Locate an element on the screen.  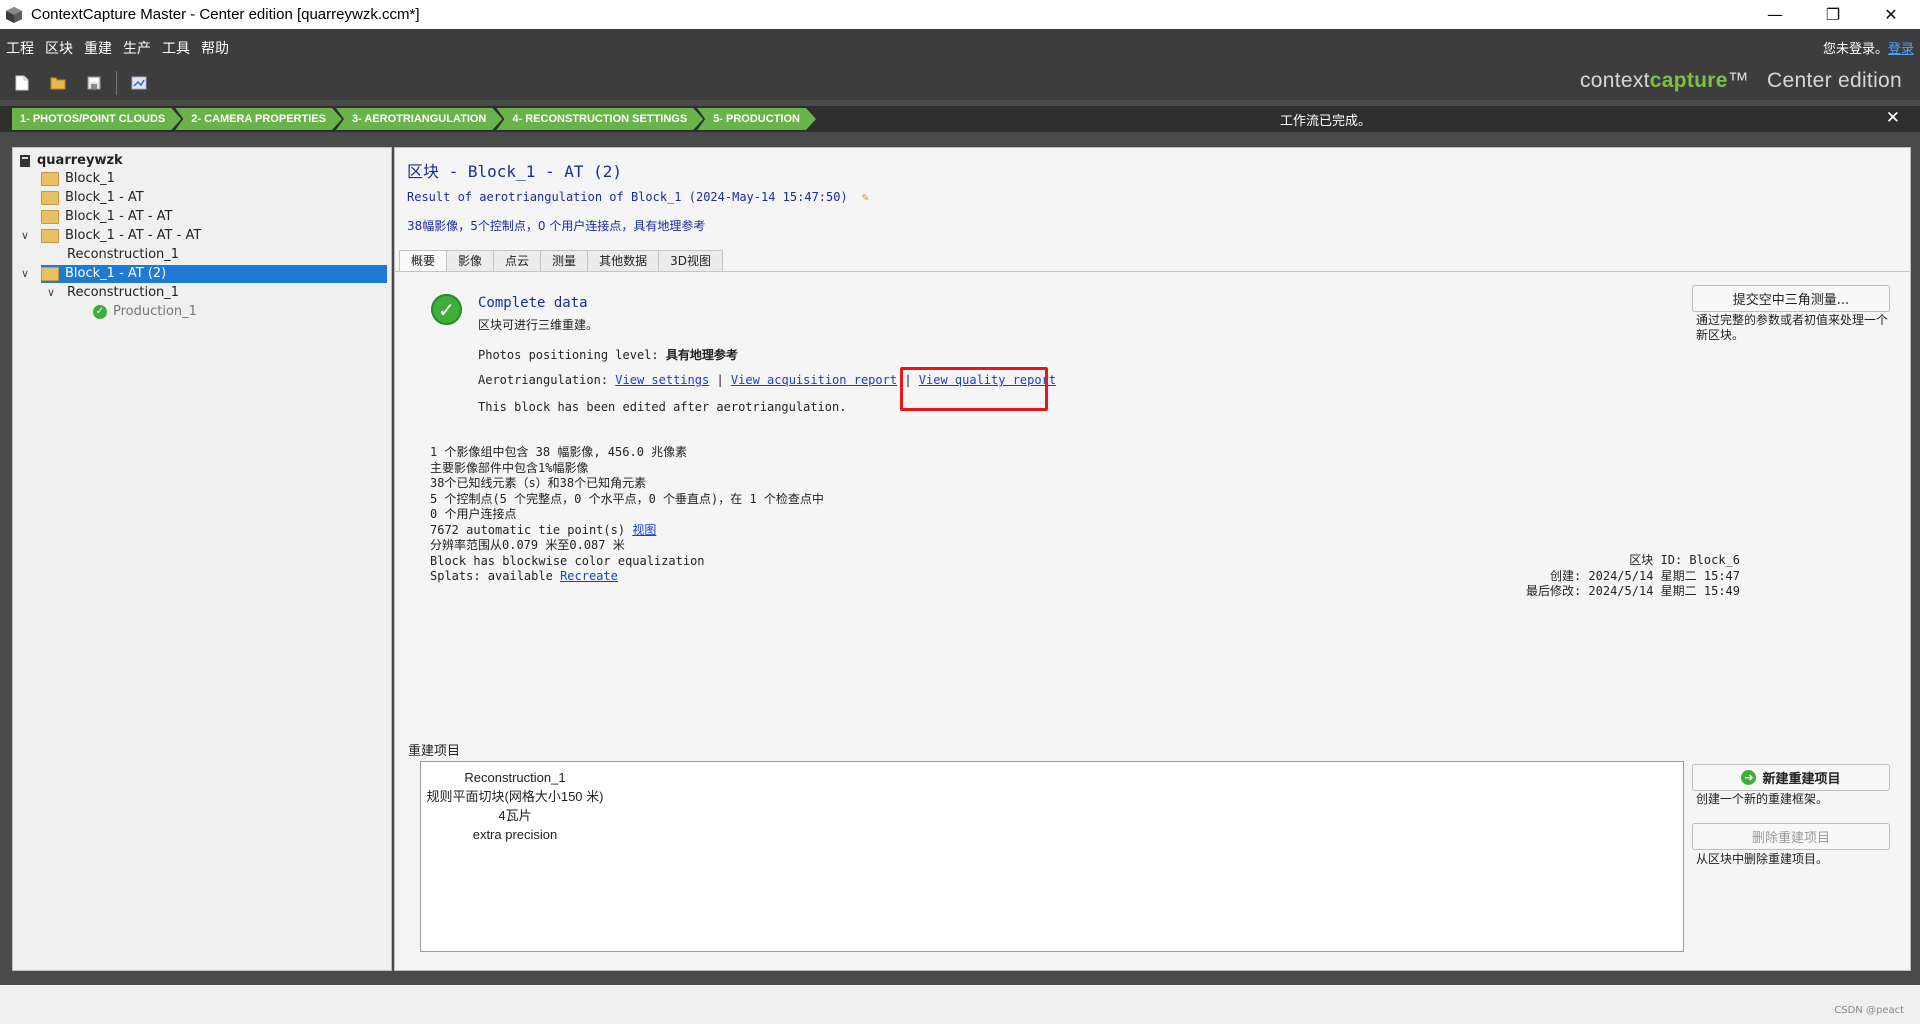
save-icon is located at coordinates (94, 83).